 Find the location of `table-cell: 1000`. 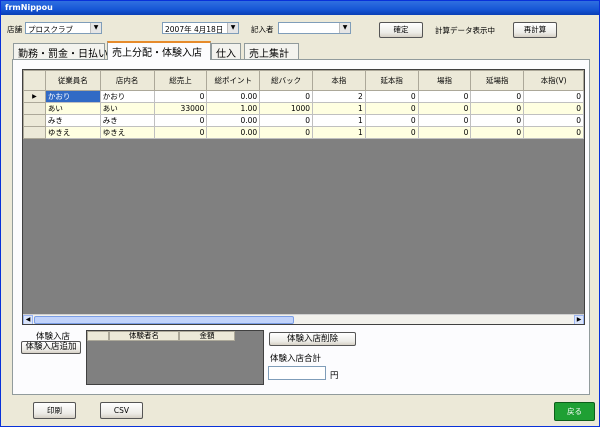

table-cell: 1000 is located at coordinates (286, 108).